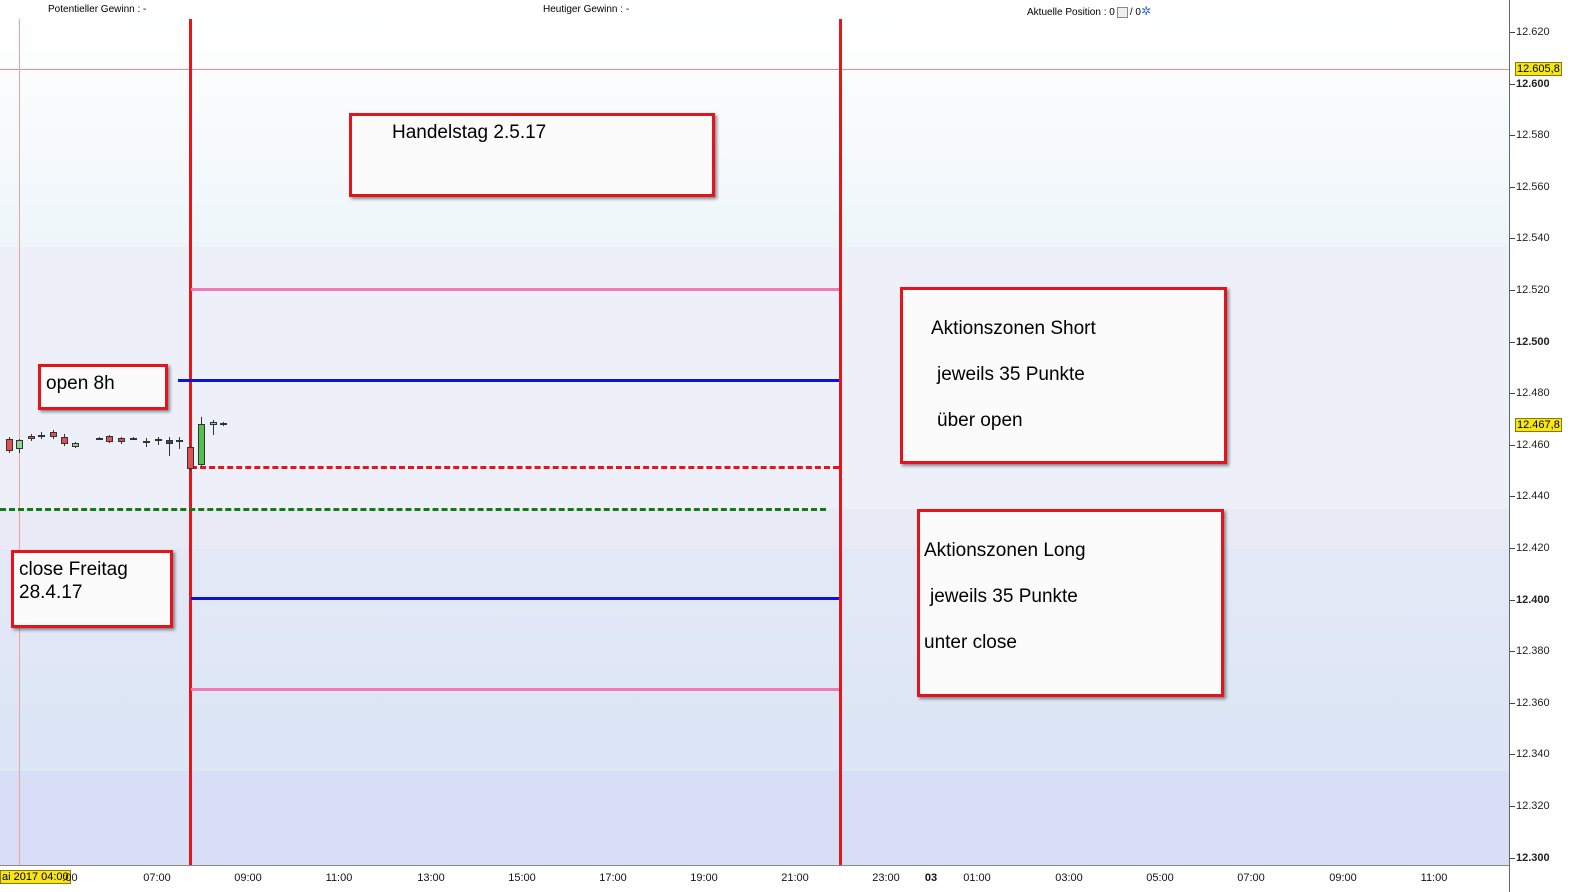 Image resolution: width=1573 pixels, height=892 pixels. What do you see at coordinates (1538, 425) in the screenshot?
I see `last-price-badge: 12.467,8` at bounding box center [1538, 425].